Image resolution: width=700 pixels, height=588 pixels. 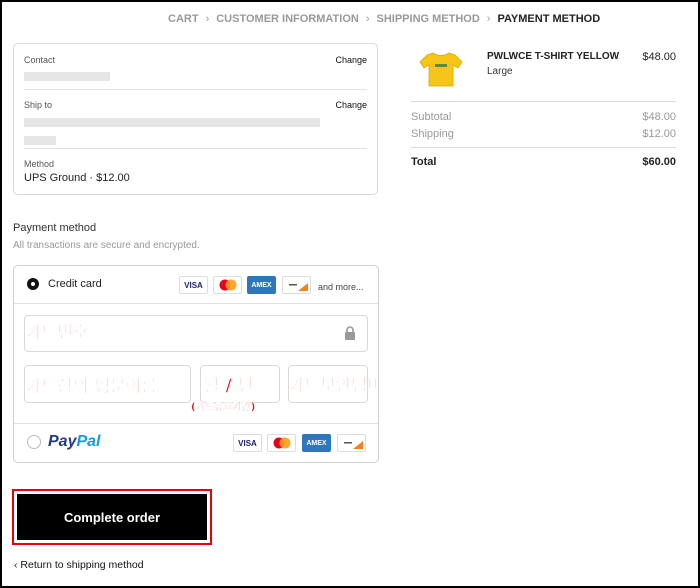 I want to click on expiration-hint: 월 / 년, so click(x=229, y=386).